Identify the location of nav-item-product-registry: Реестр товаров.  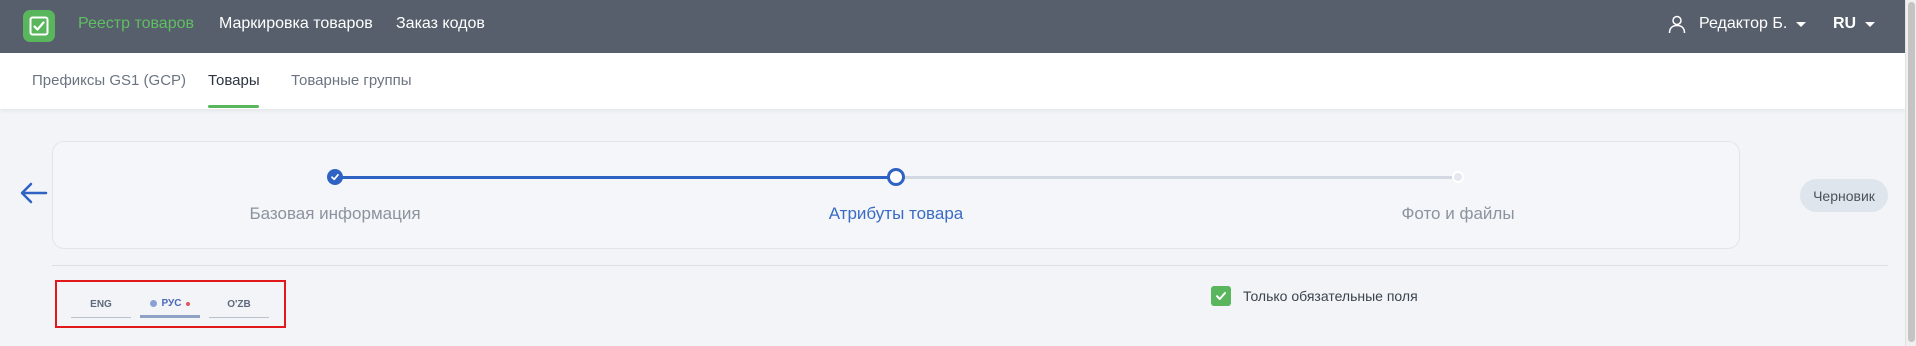
(136, 24).